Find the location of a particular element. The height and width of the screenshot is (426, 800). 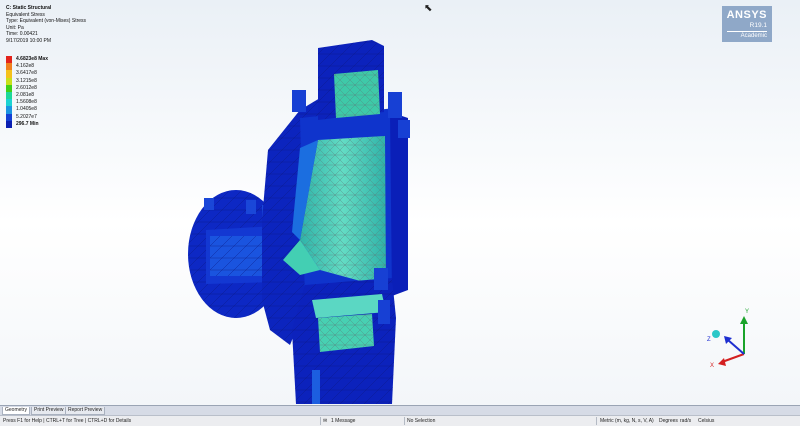

x-axis-arrow-icon is located at coordinates (722, 362).